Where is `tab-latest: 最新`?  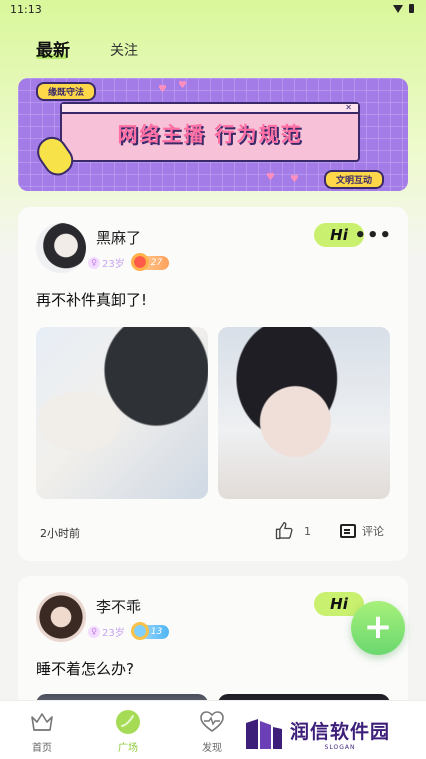
tab-latest: 最新 is located at coordinates (53, 48).